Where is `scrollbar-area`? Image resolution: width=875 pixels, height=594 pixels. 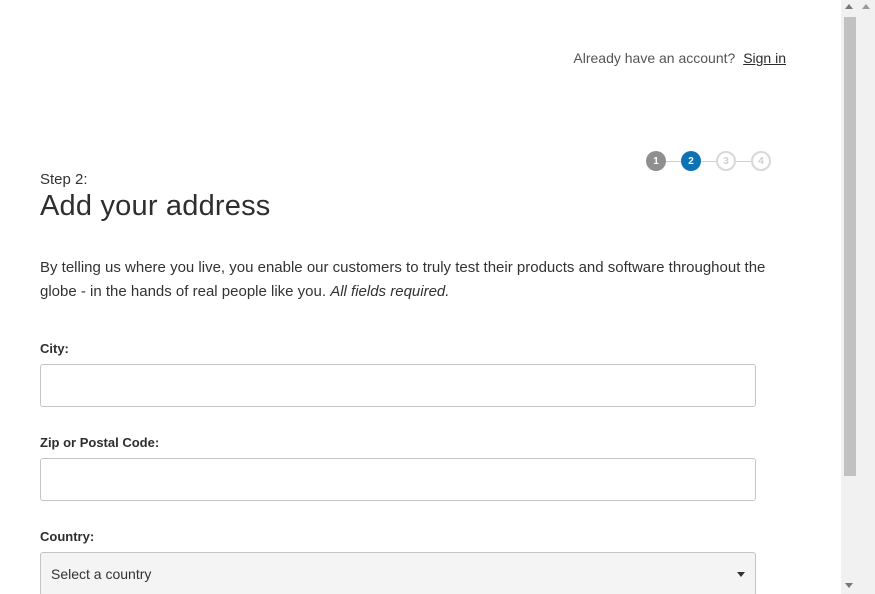
scrollbar-area is located at coordinates (858, 297).